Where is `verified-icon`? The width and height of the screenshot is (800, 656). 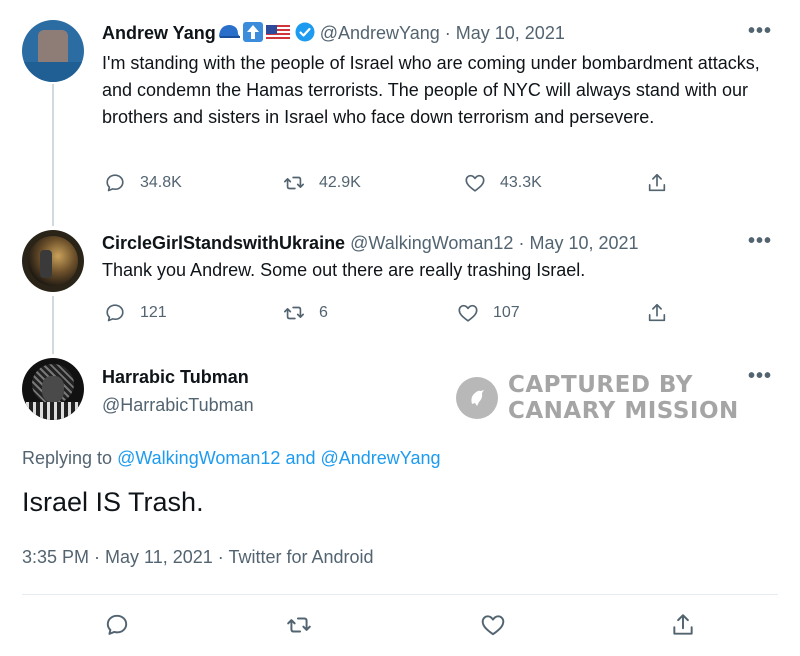
verified-icon is located at coordinates (305, 35).